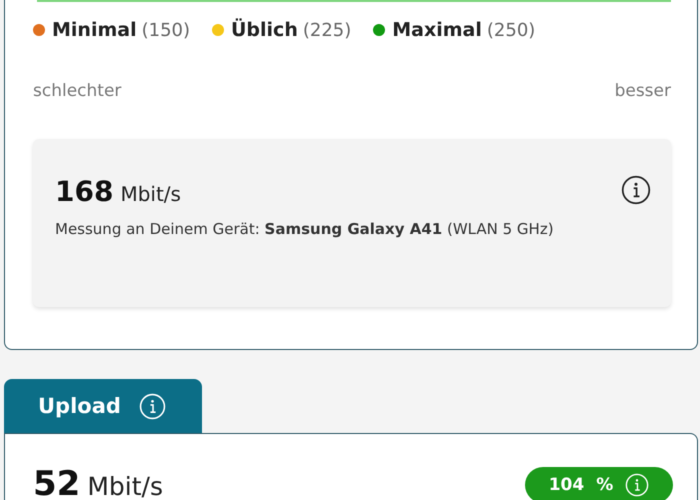 Image resolution: width=700 pixels, height=500 pixels. I want to click on device-description: Messung an Deinem Gerät: Samsung Galaxy A41 (WLAN 5 GHz), so click(305, 229).